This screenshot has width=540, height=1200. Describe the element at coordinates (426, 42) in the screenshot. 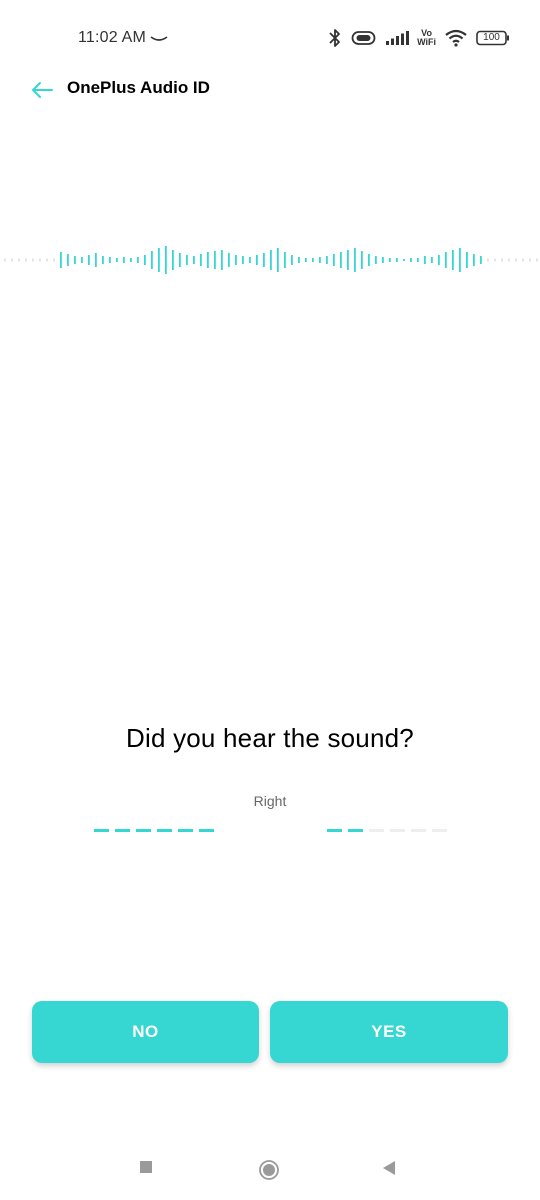

I see `vowifi-bottom-text: WiFi` at that location.